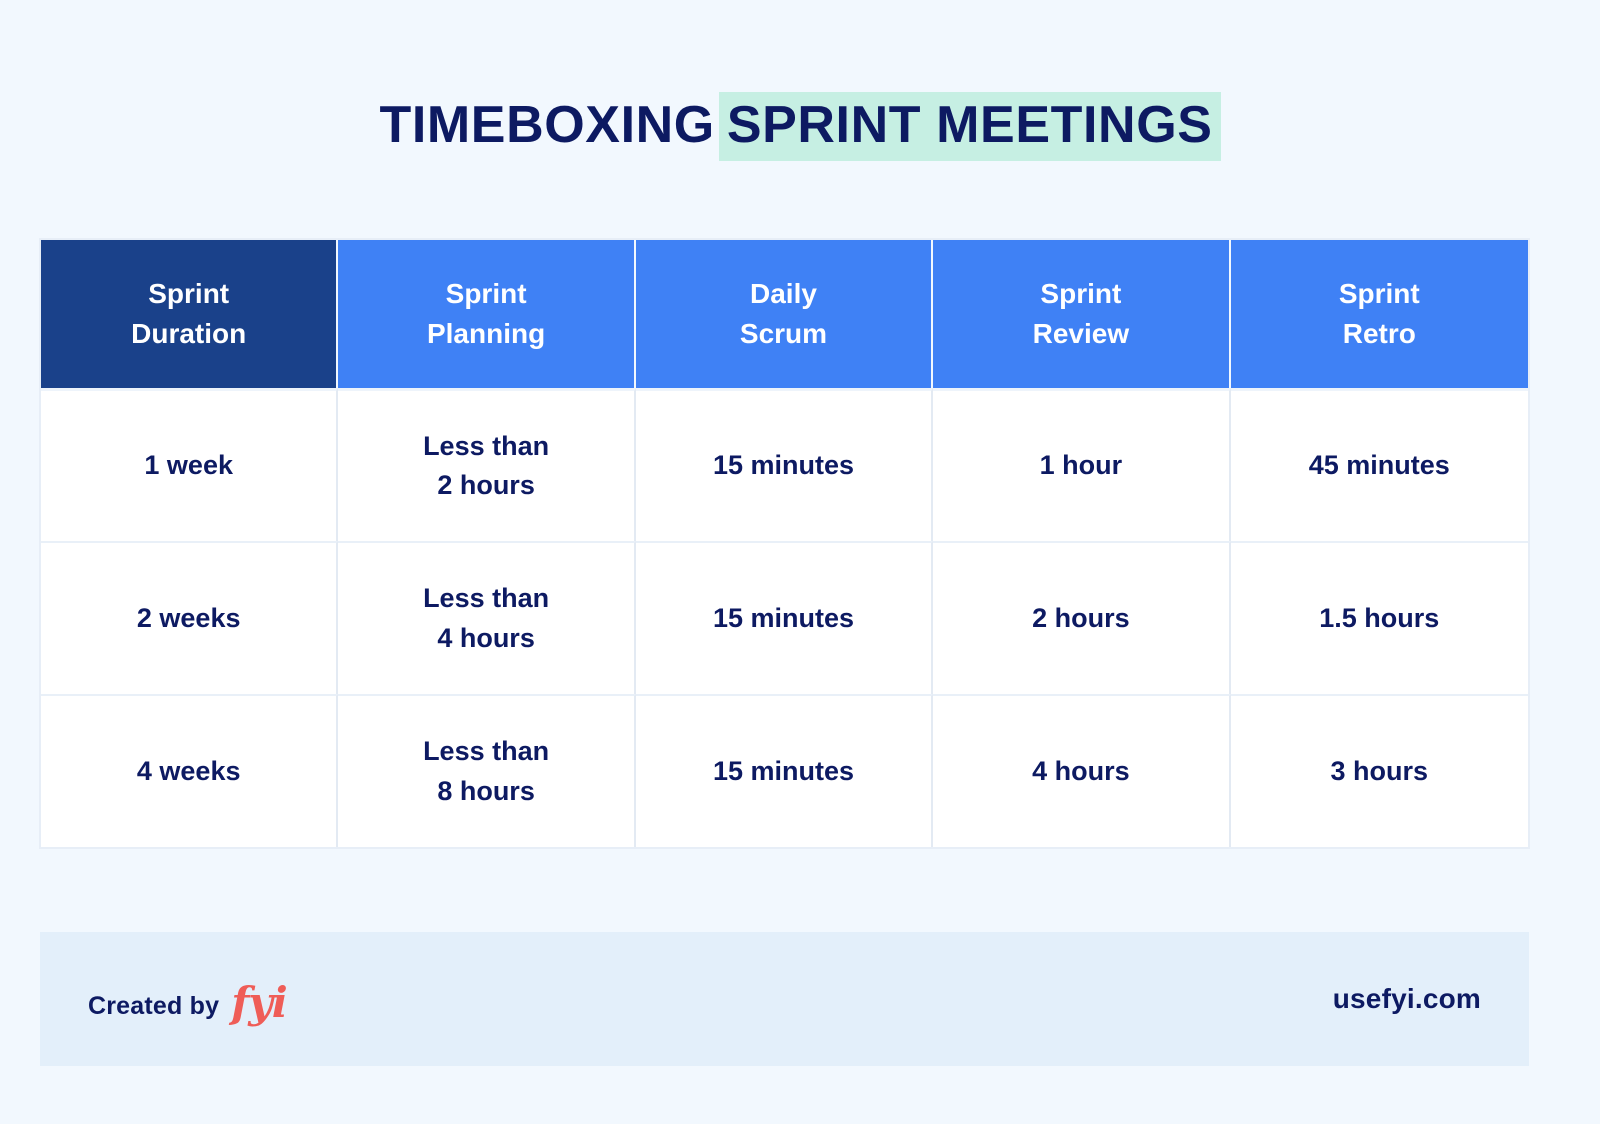 The image size is (1600, 1124). What do you see at coordinates (1082, 464) in the screenshot?
I see `cell-sprint-review: 1 hour` at bounding box center [1082, 464].